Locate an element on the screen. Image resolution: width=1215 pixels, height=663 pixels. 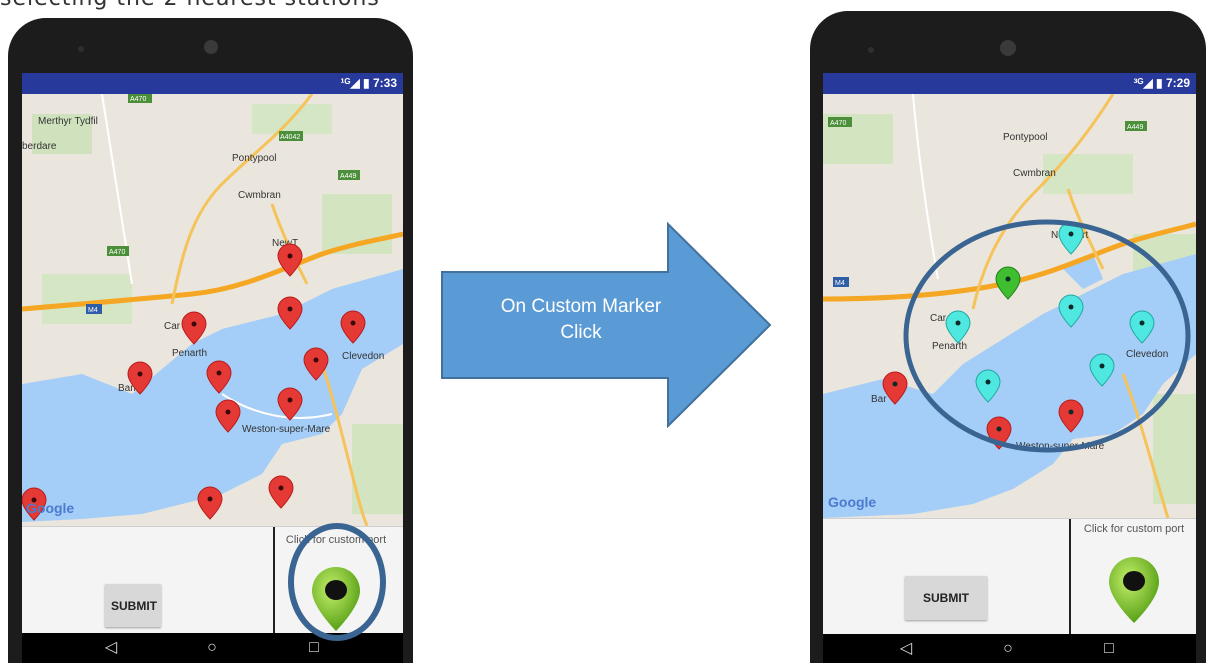
road-badge: A4042 is located at coordinates (291, 136).